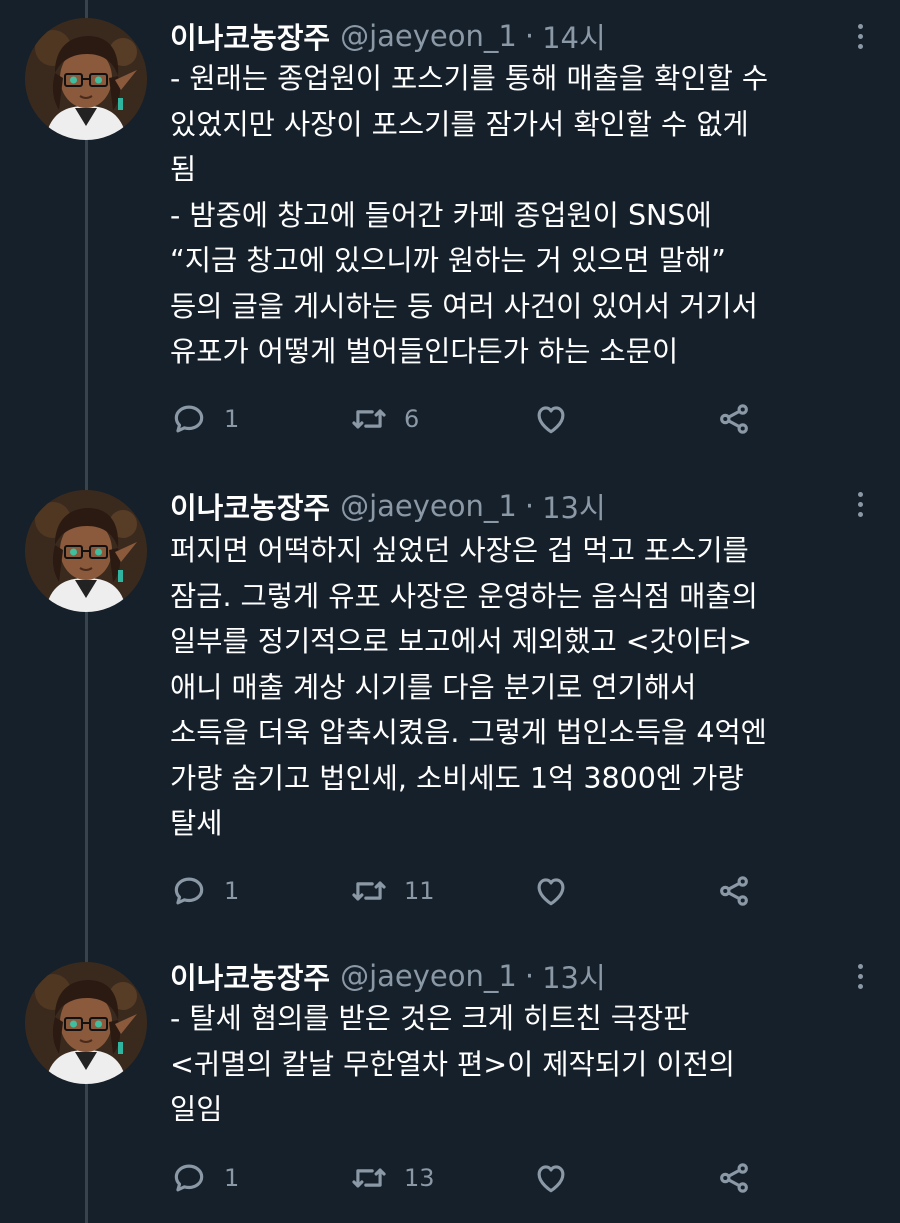 The image size is (900, 1223). What do you see at coordinates (453, 1064) in the screenshot?
I see `tweet-text-line: <귀멸의 칼날 무한열차 편>이 제작되기 이전의` at bounding box center [453, 1064].